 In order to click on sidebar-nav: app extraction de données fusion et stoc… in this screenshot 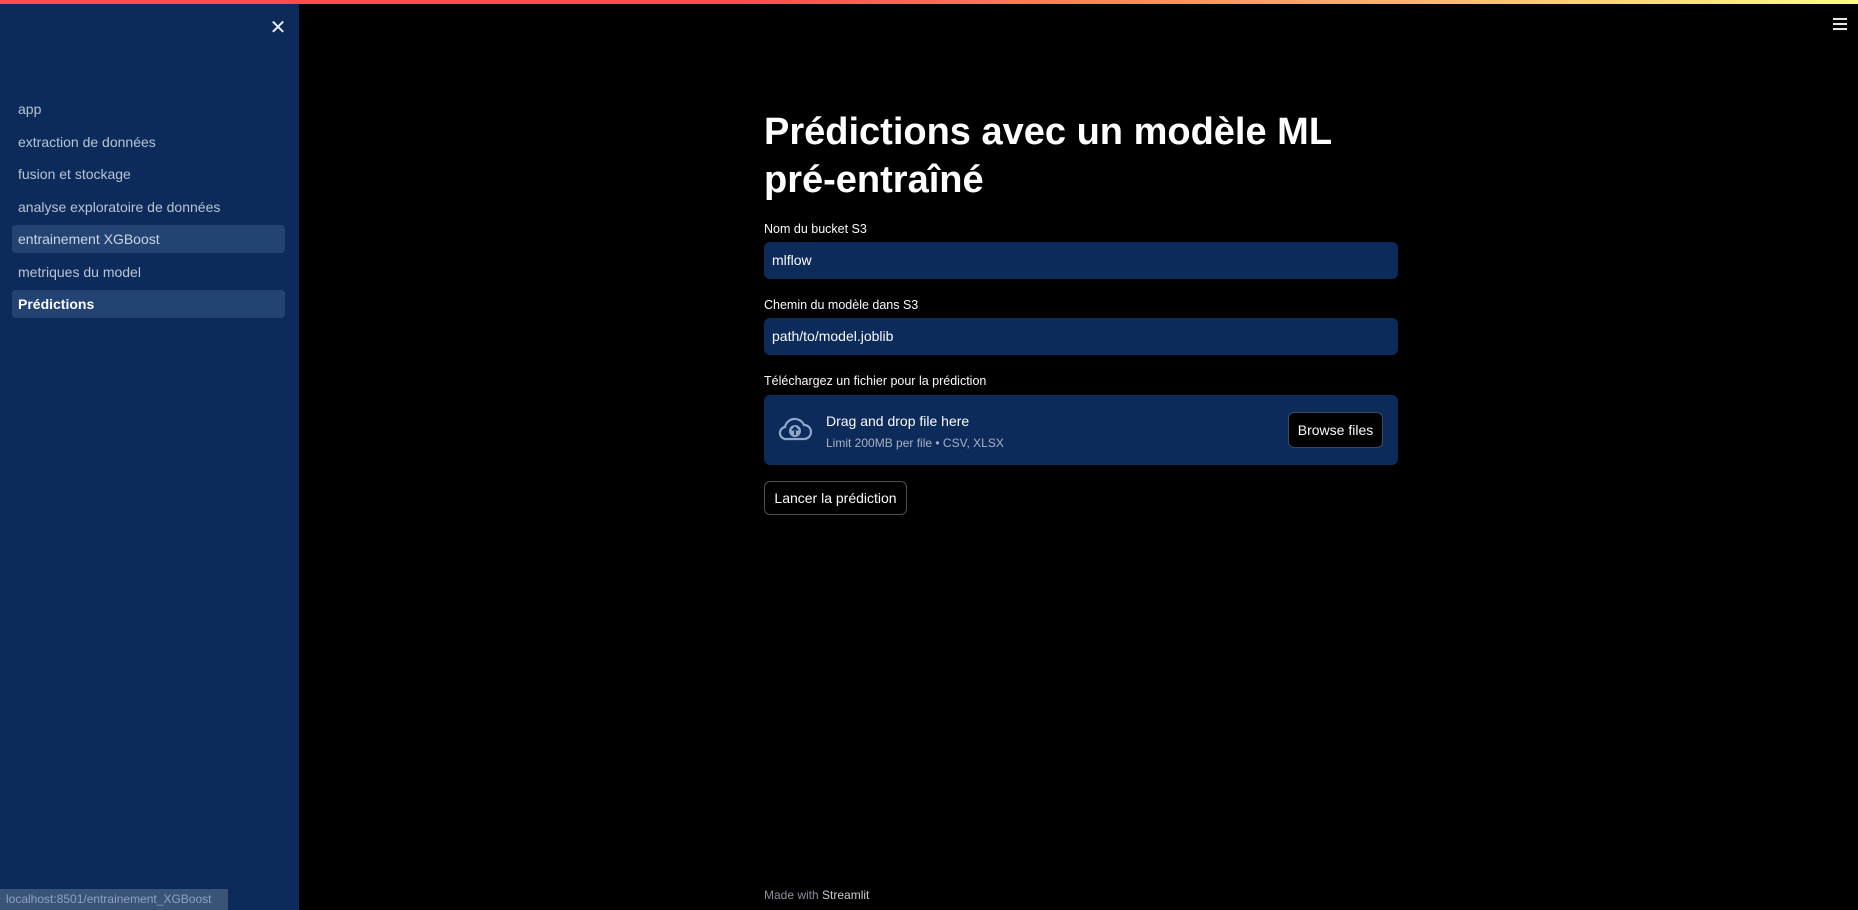, I will do `click(148, 209)`.